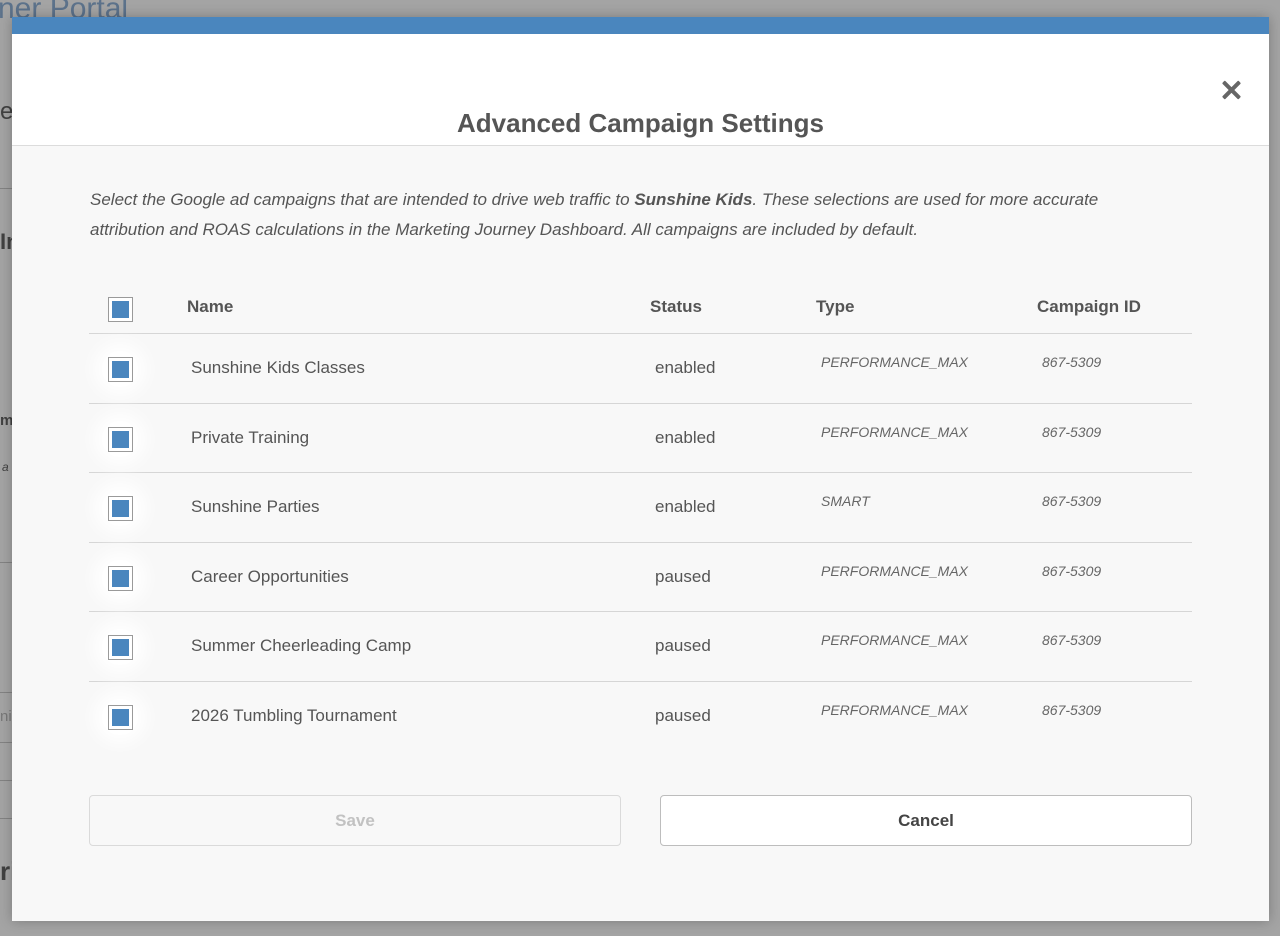  I want to click on table-row: Sunshine Parties enabled SMART 867-5309, so click(640, 508).